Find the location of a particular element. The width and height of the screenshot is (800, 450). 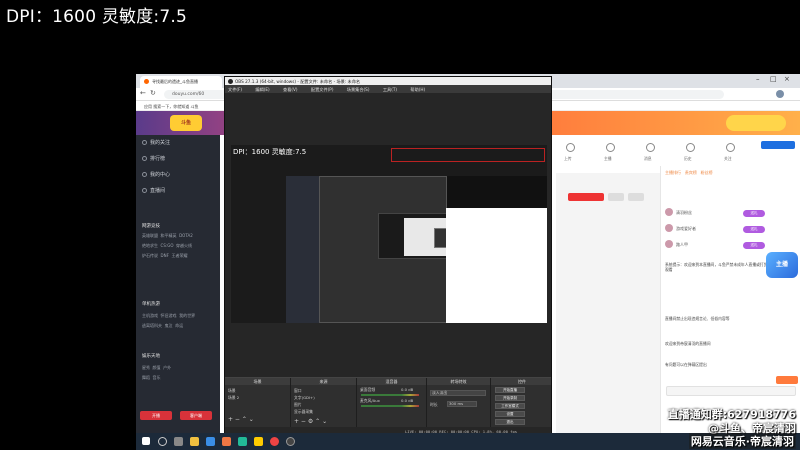

scene-item: 场景 is located at coordinates (232, 391).